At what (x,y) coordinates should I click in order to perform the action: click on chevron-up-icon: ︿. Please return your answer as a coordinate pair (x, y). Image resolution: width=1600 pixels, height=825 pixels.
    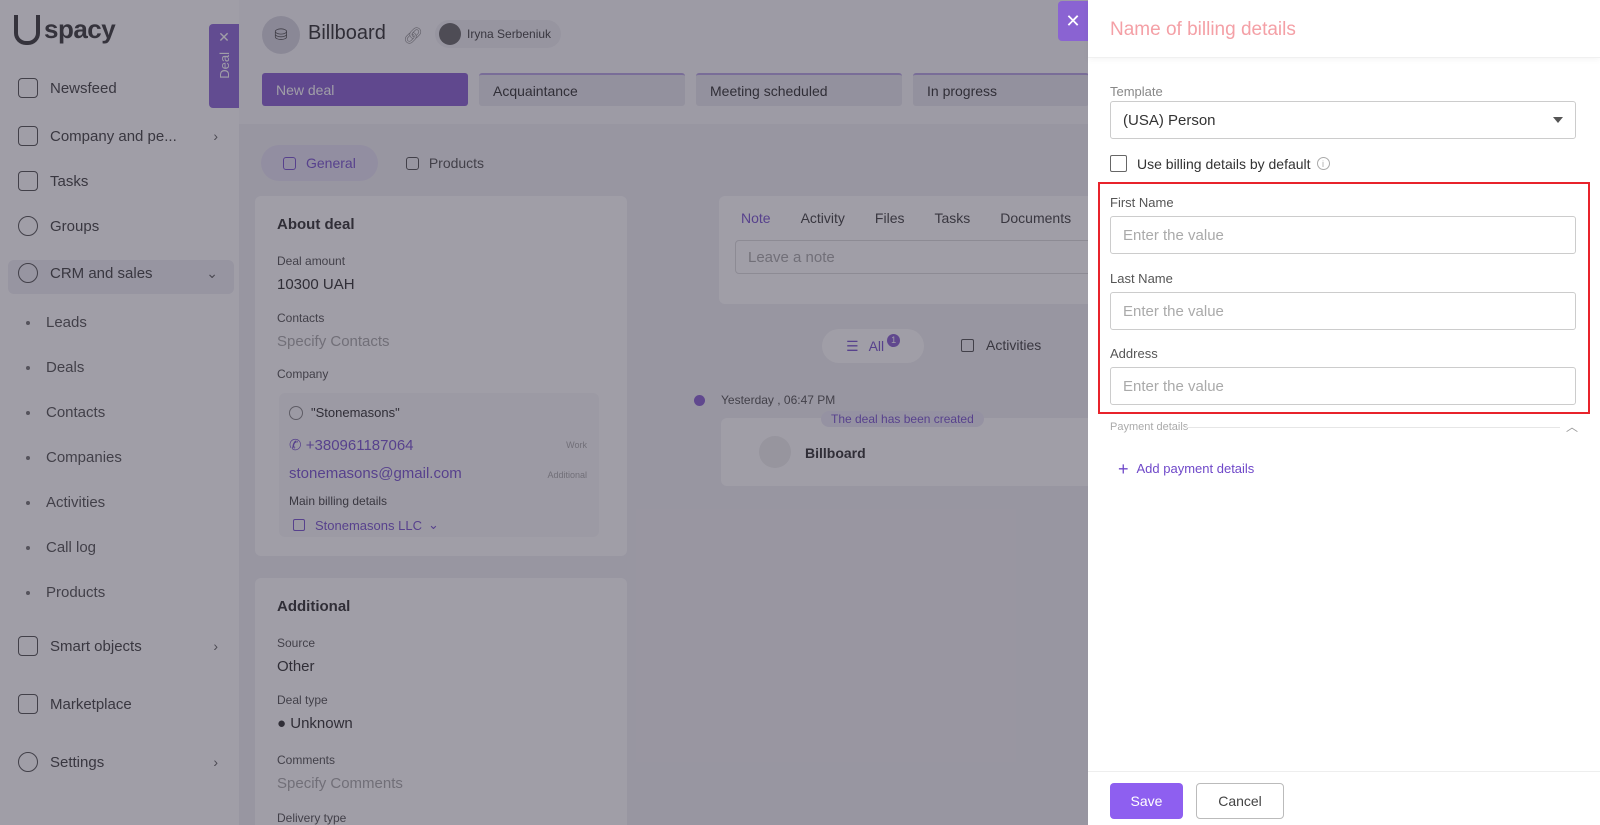
    Looking at the image, I should click on (1572, 426).